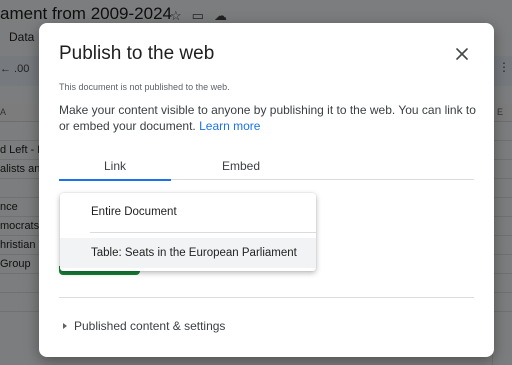 This screenshot has height=365, width=512. I want to click on tab-label: Link, so click(114, 166).